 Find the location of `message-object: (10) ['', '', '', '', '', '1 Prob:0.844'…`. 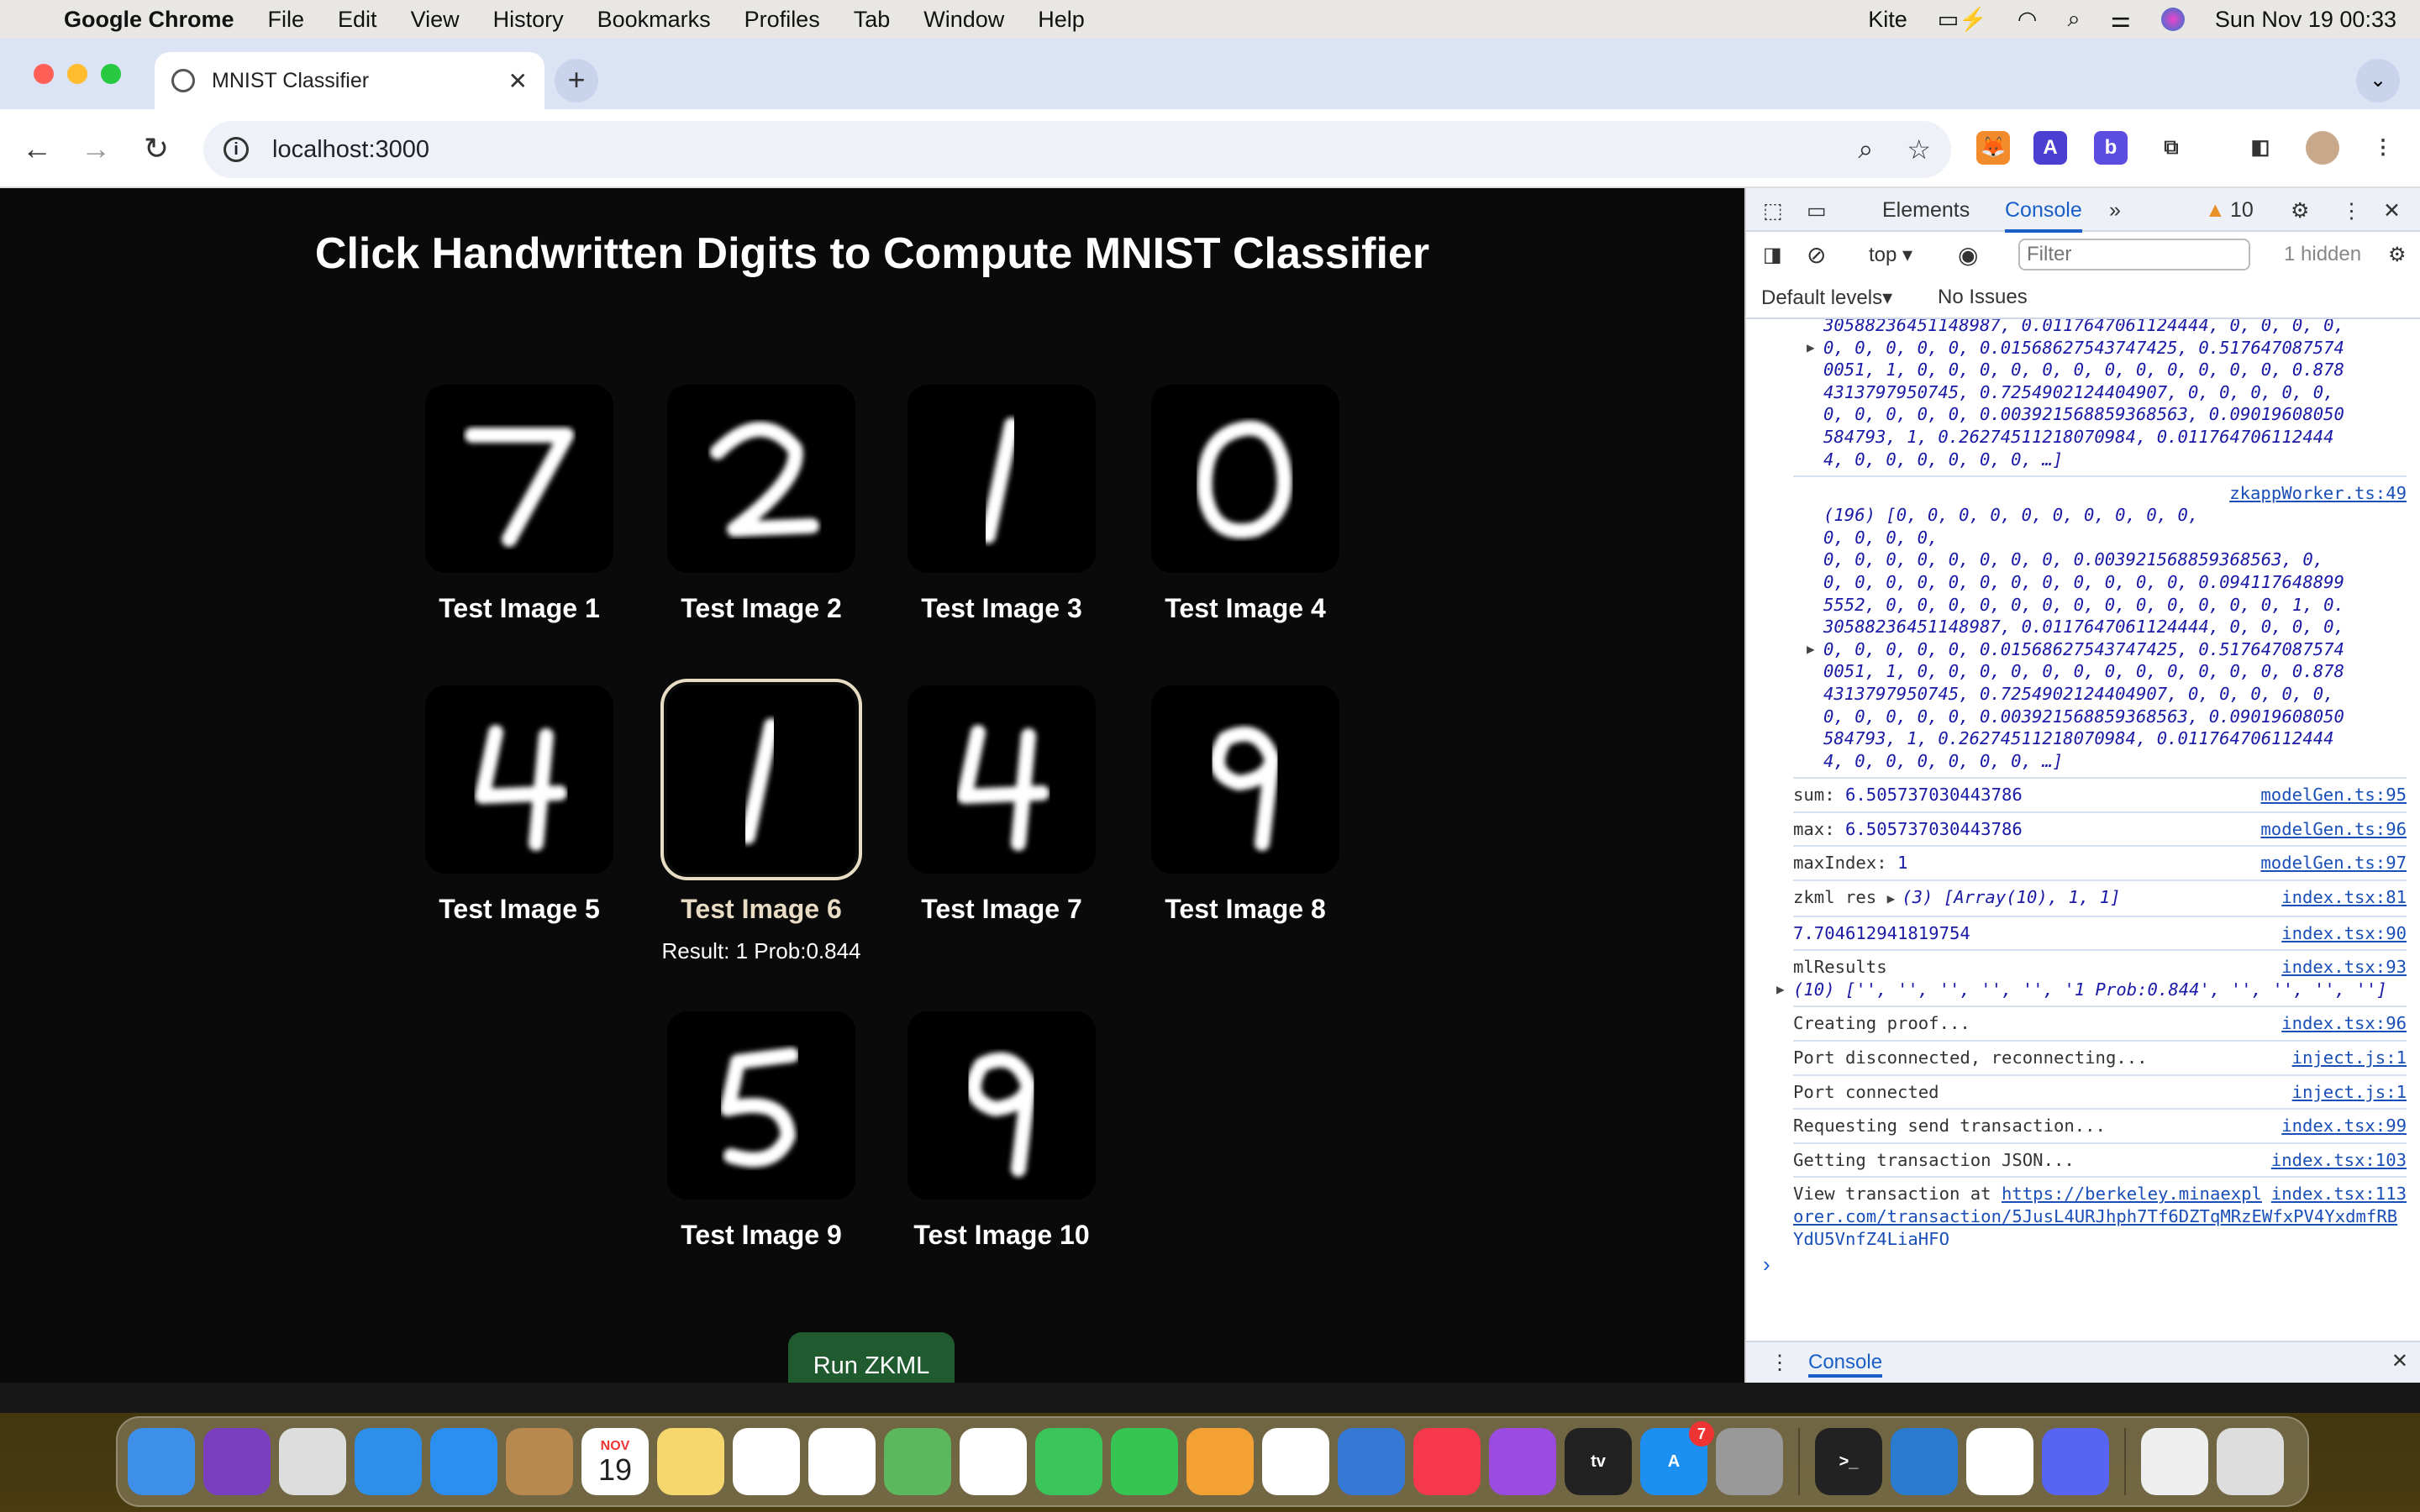

message-object: (10) ['', '', '', '', '', '1 Prob:0.844'… is located at coordinates (2090, 989).